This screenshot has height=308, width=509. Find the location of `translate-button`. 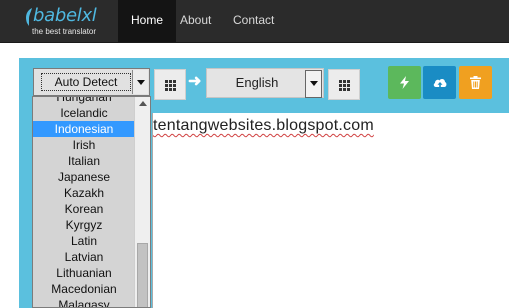

translate-button is located at coordinates (404, 82).